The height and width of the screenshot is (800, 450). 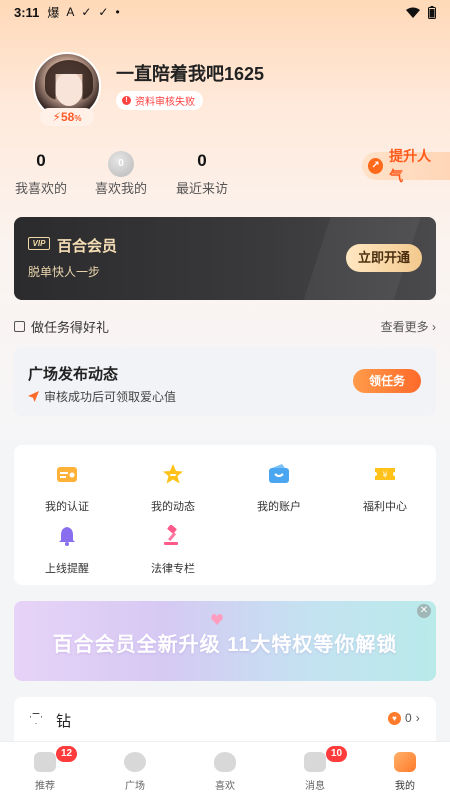 I want to click on view-more-link: 查看更多 ›, so click(x=408, y=326).